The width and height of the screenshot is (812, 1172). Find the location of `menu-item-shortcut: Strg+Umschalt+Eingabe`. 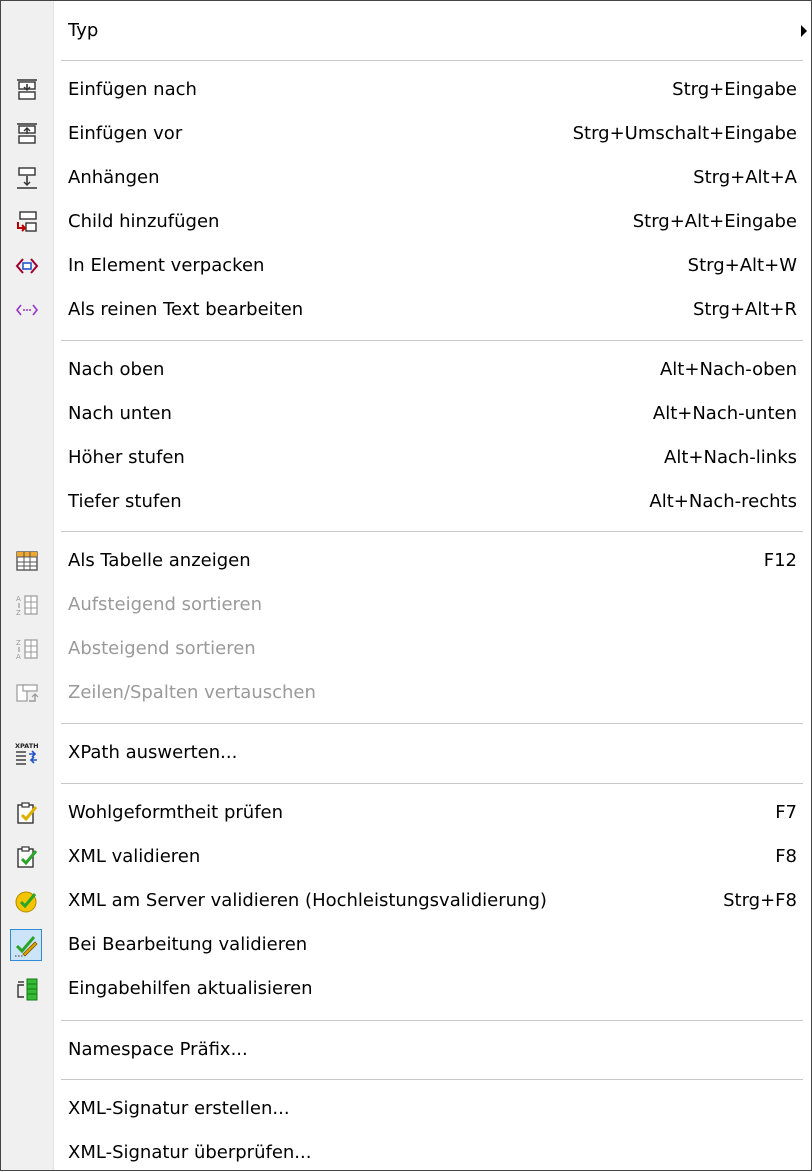

menu-item-shortcut: Strg+Umschalt+Eingabe is located at coordinates (684, 133).